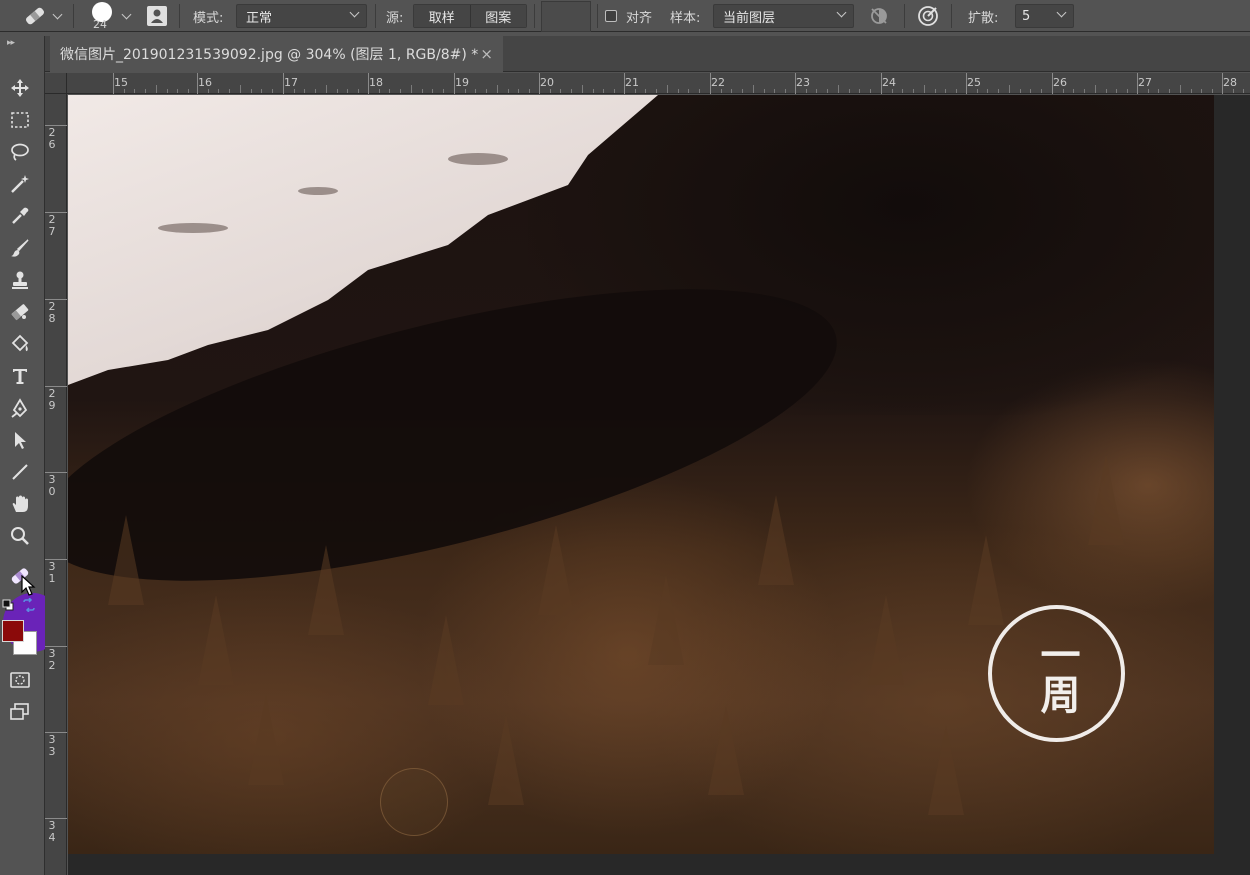 The image size is (1250, 875). What do you see at coordinates (983, 18) in the screenshot?
I see `diffusion-label: 扩散:` at bounding box center [983, 18].